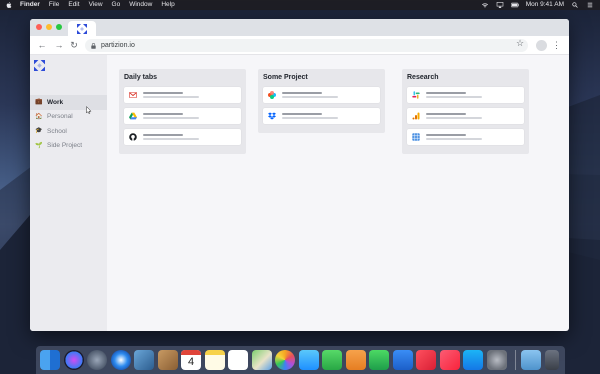 This screenshot has width=600, height=374. What do you see at coordinates (332, 360) in the screenshot?
I see `facetime-icon` at bounding box center [332, 360].